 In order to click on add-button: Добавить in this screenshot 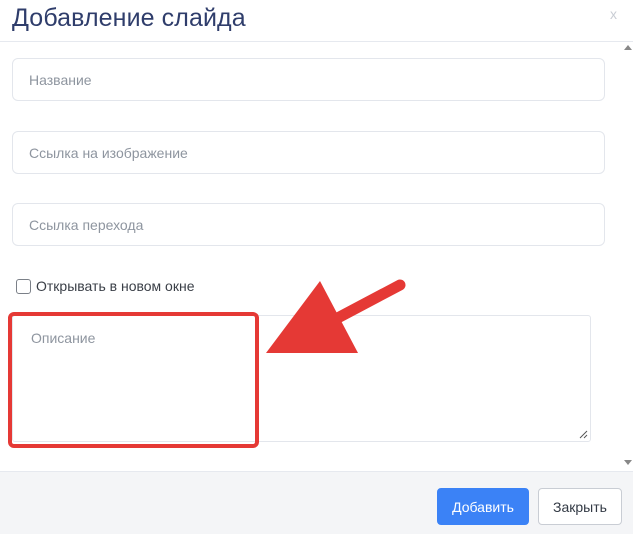, I will do `click(483, 506)`.